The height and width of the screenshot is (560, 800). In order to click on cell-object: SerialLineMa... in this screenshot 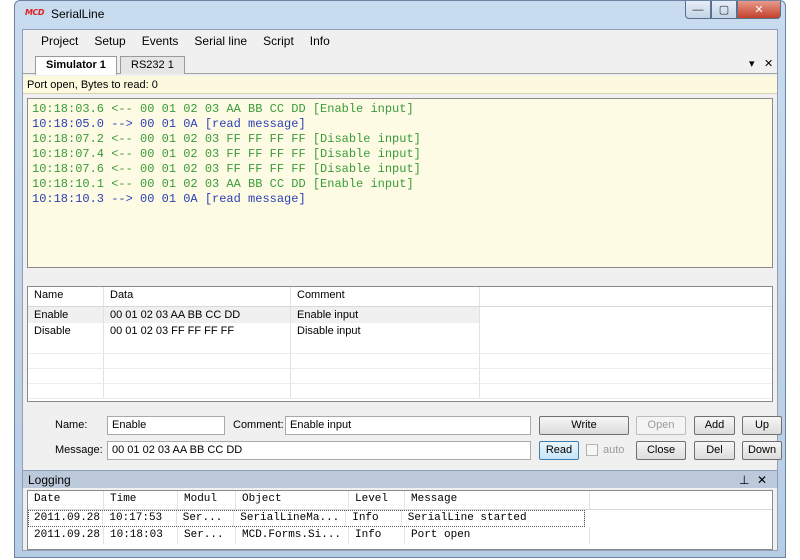, I will do `click(290, 518)`.